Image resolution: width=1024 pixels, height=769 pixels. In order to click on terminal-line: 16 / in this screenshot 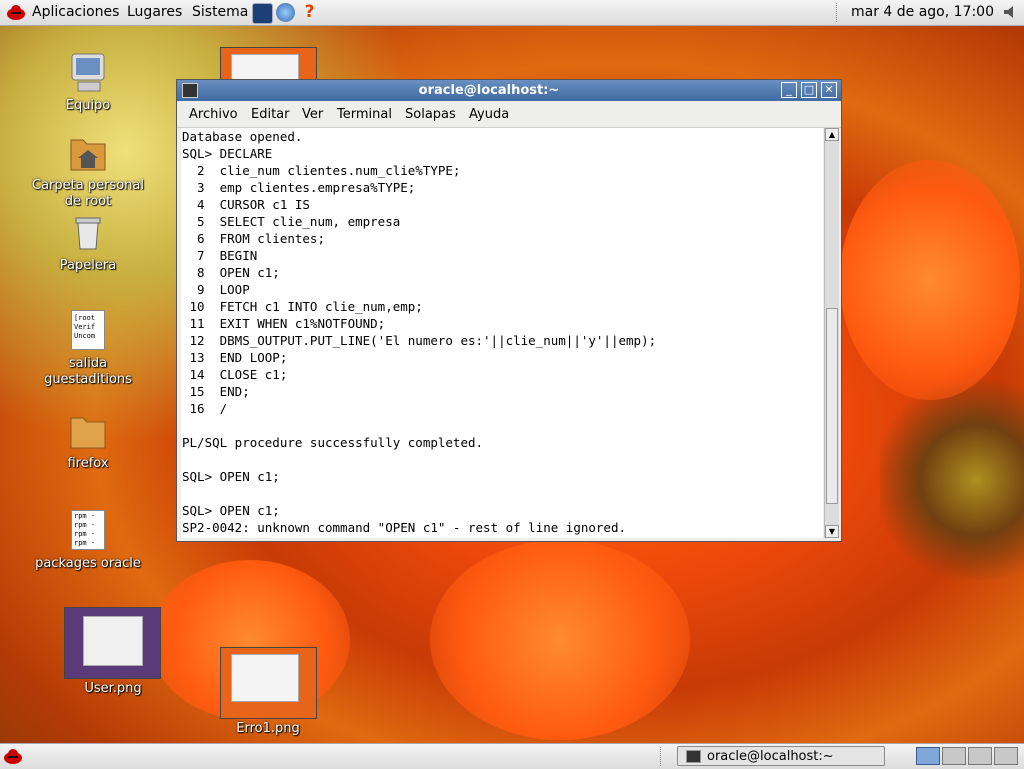, I will do `click(205, 408)`.